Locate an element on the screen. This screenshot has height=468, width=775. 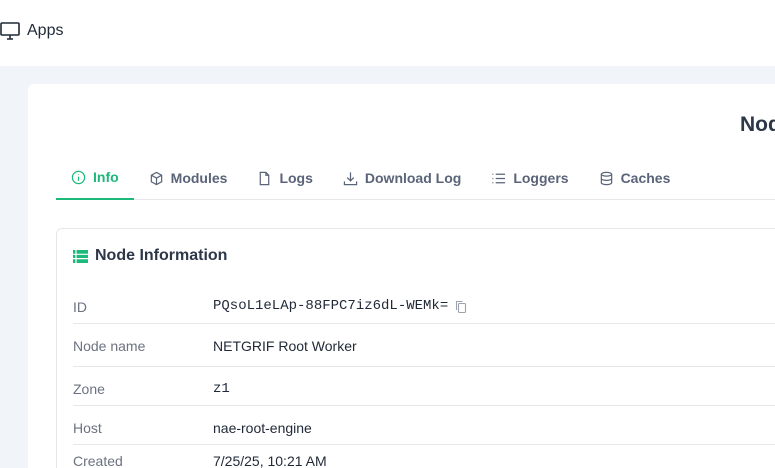
panel-title: Node Information is located at coordinates (161, 255).